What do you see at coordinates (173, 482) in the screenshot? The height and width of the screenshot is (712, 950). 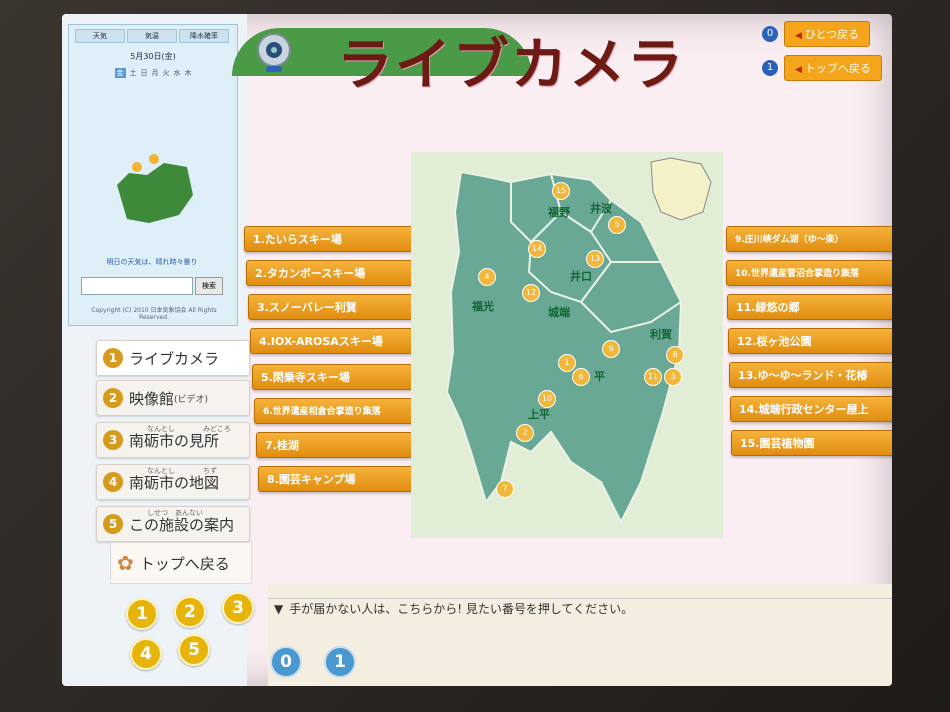 I see `menu-item-city-map: なんとし ちず 4 南砺市の地図` at bounding box center [173, 482].